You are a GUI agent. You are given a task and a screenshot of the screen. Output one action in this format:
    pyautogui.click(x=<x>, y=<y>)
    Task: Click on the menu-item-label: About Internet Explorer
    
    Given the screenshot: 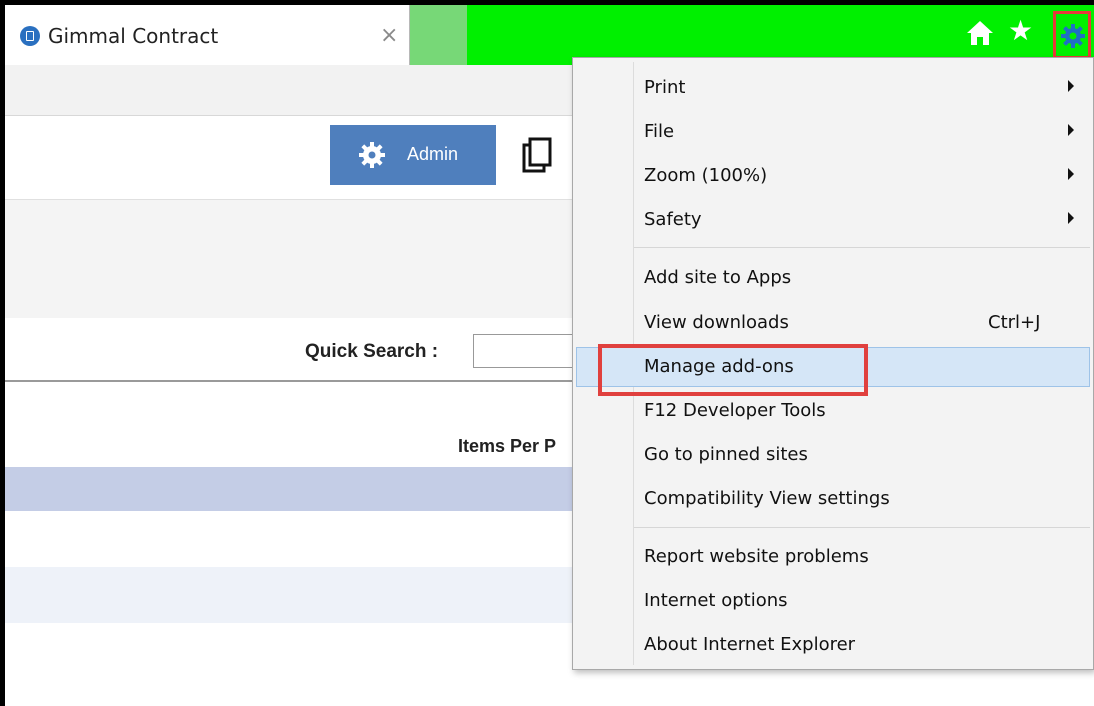 What is the action you would take?
    pyautogui.click(x=750, y=644)
    